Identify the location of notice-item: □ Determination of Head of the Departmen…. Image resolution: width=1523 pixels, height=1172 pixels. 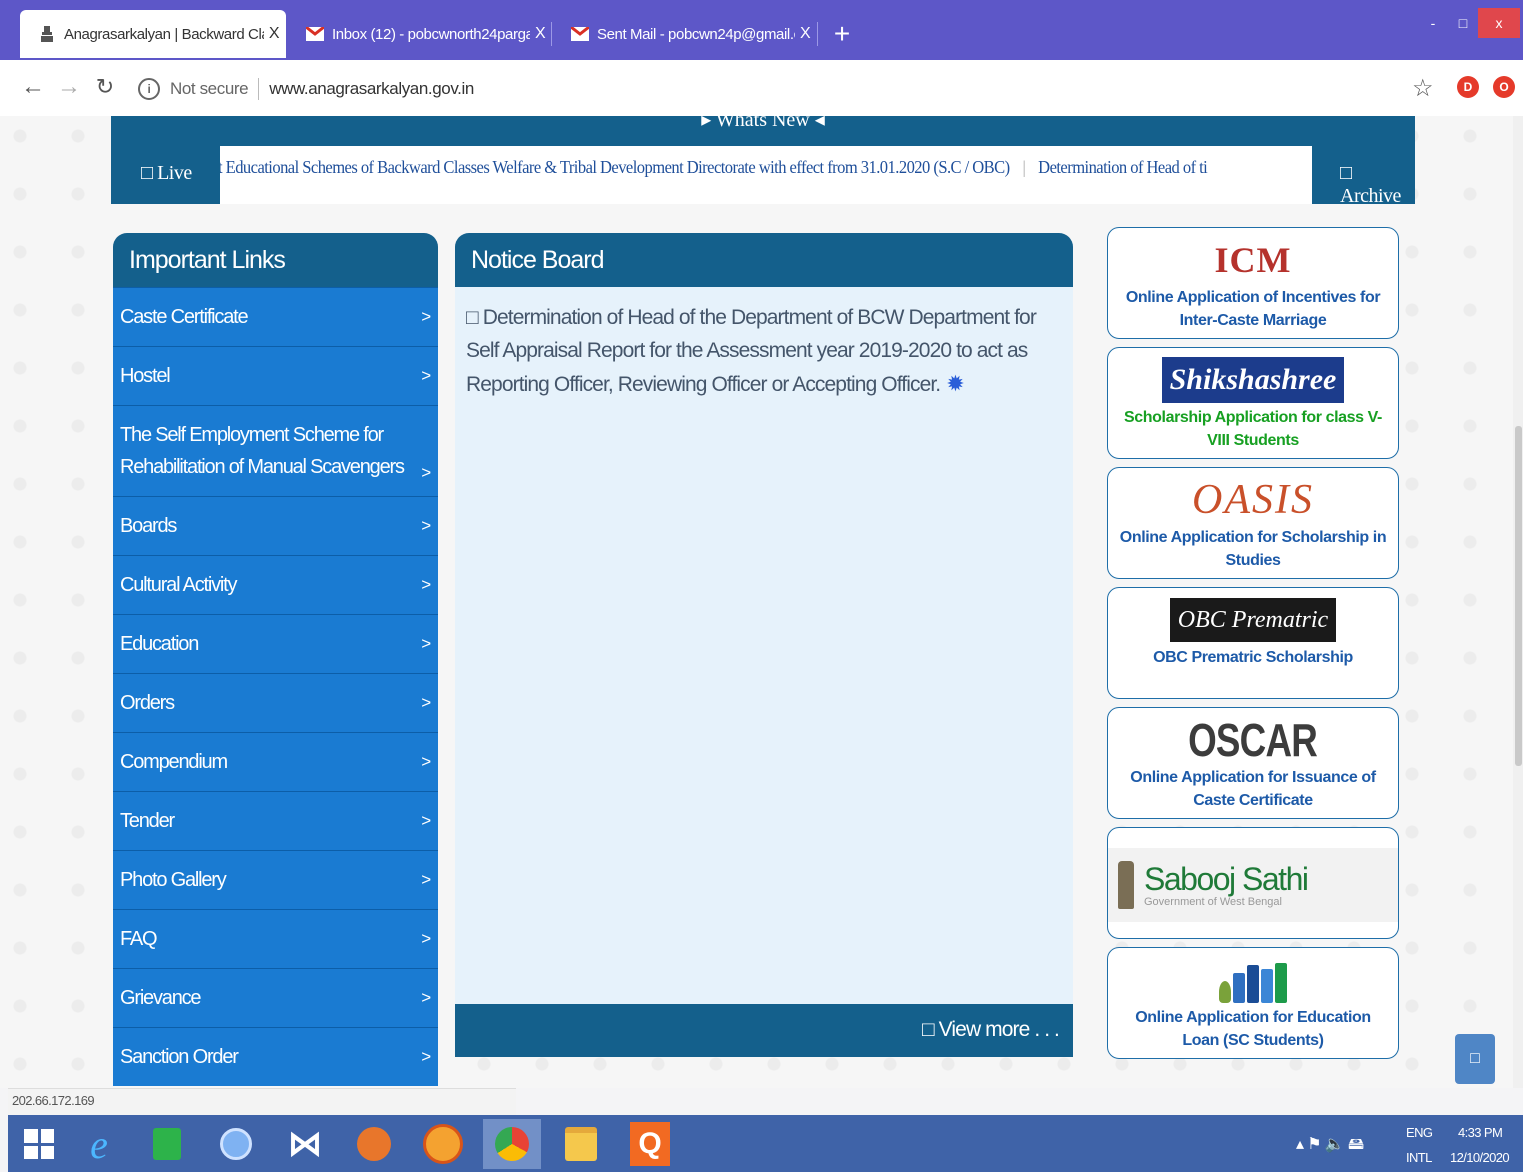
(764, 344).